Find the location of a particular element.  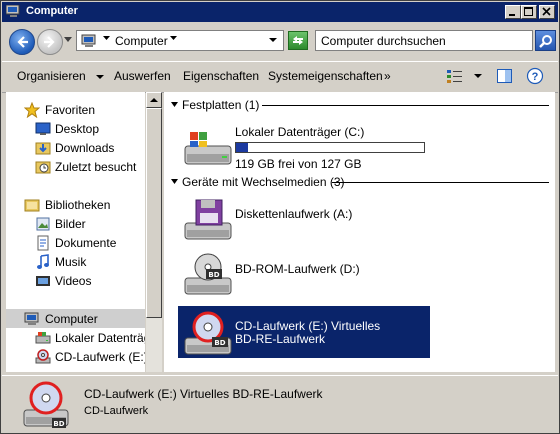

nav-pictures-label: Bilder is located at coordinates (70, 224).